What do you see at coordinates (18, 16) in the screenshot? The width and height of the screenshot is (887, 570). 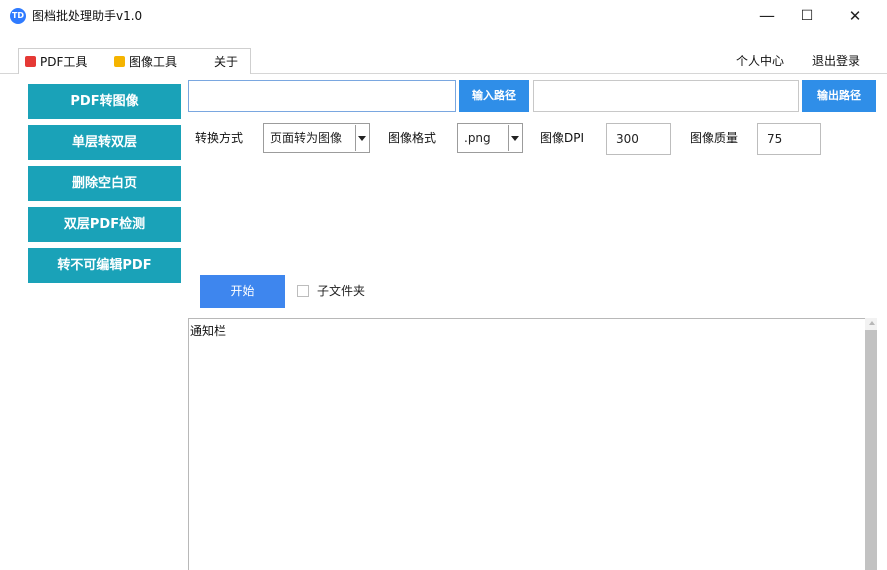 I see `app-logo: TD` at bounding box center [18, 16].